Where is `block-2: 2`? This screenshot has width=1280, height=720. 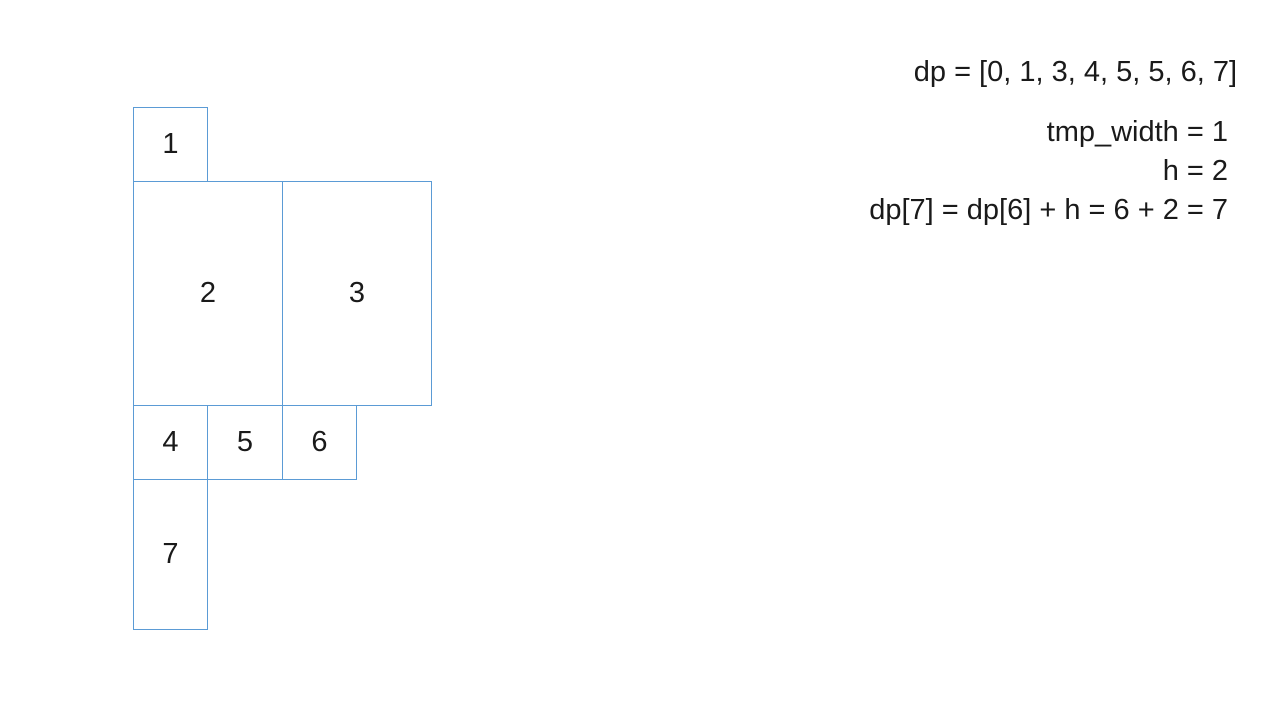 block-2: 2 is located at coordinates (208, 293).